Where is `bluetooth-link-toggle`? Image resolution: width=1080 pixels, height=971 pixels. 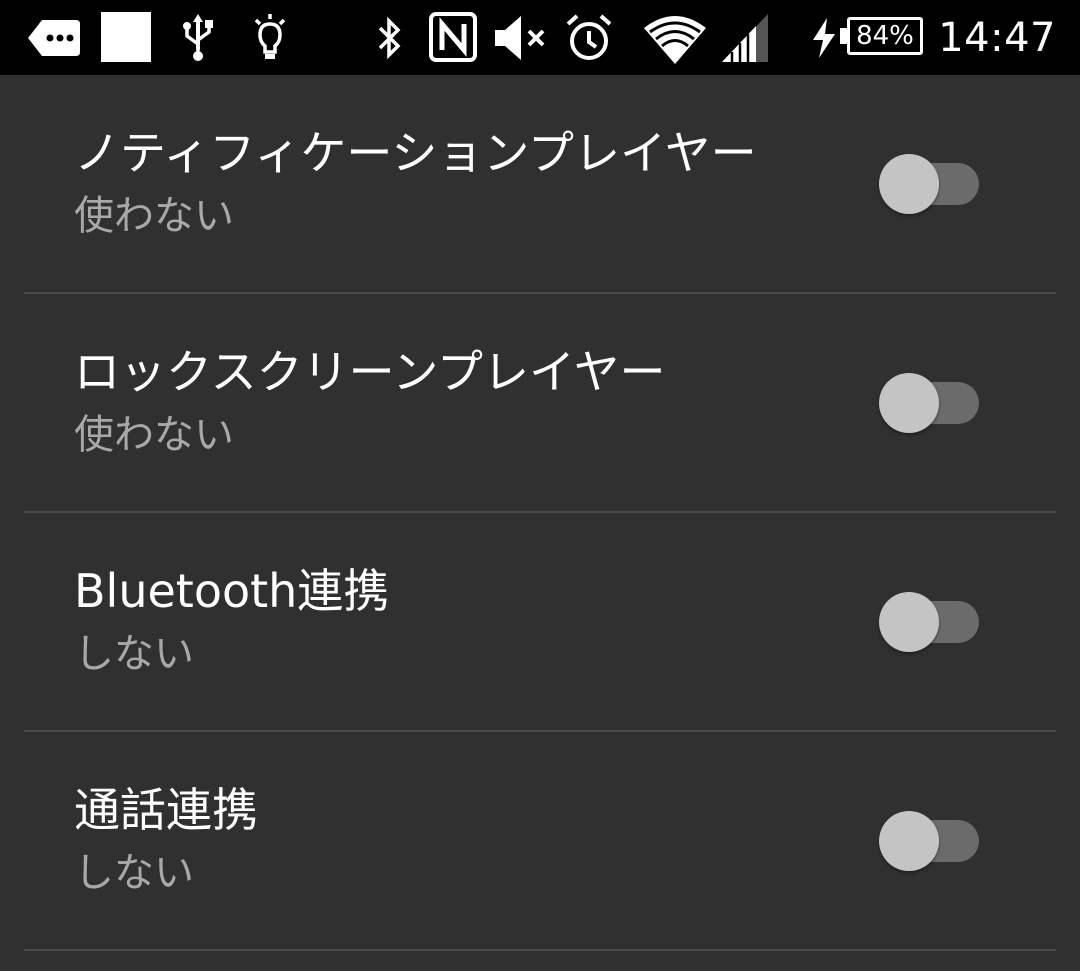
bluetooth-link-toggle is located at coordinates (929, 622).